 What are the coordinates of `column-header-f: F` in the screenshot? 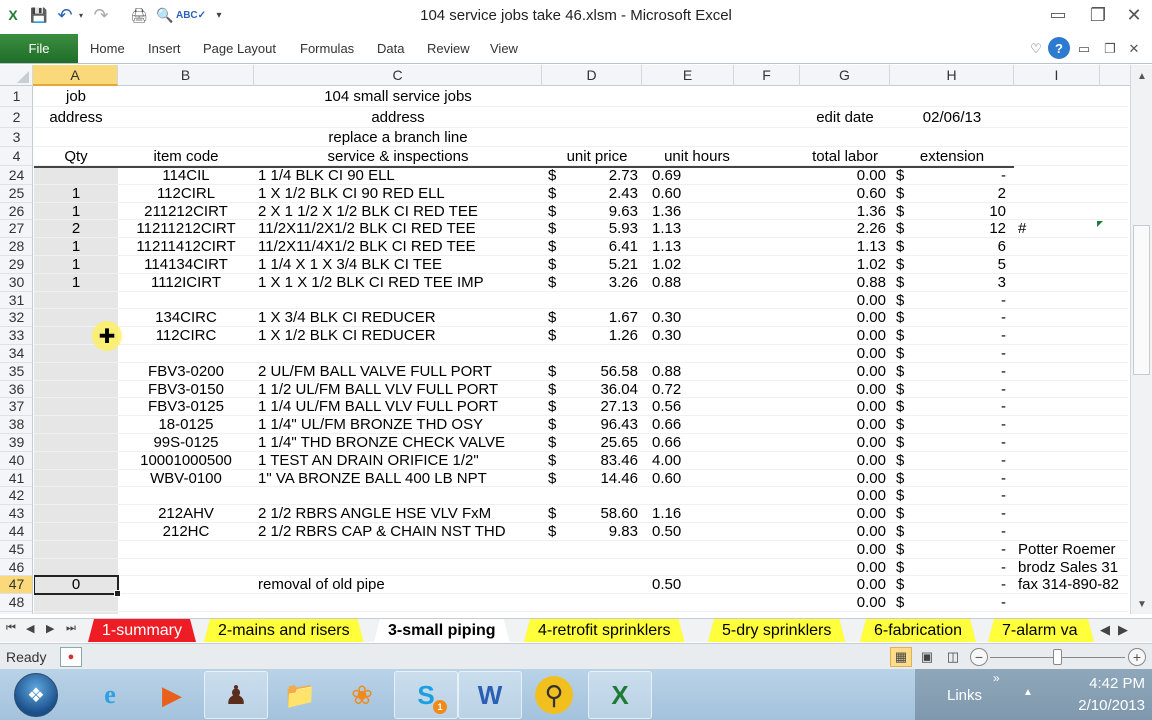 It's located at (767, 75).